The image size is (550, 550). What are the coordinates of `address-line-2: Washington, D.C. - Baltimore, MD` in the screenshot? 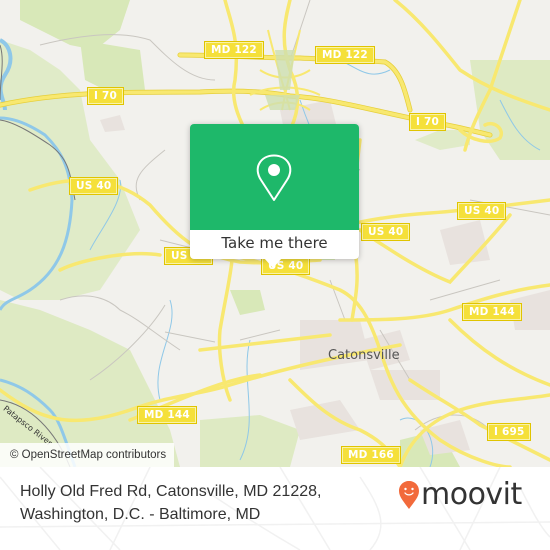 It's located at (140, 514).